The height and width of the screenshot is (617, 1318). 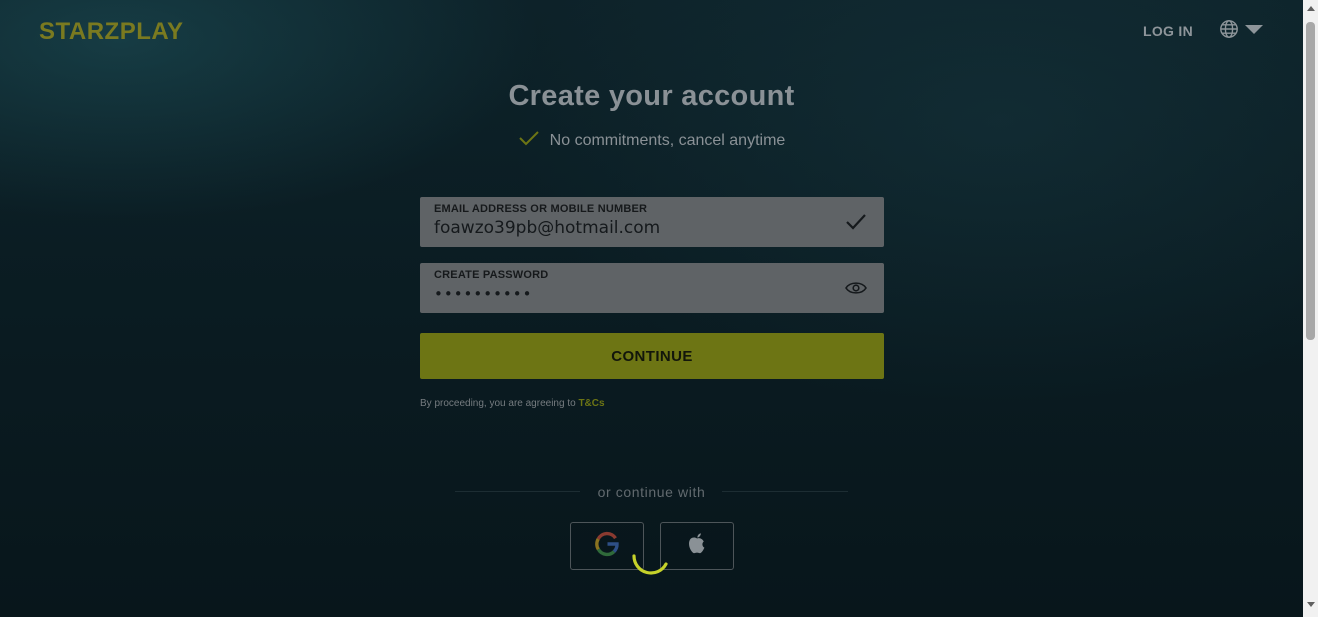 What do you see at coordinates (785, 491) in the screenshot?
I see `divider-line-right` at bounding box center [785, 491].